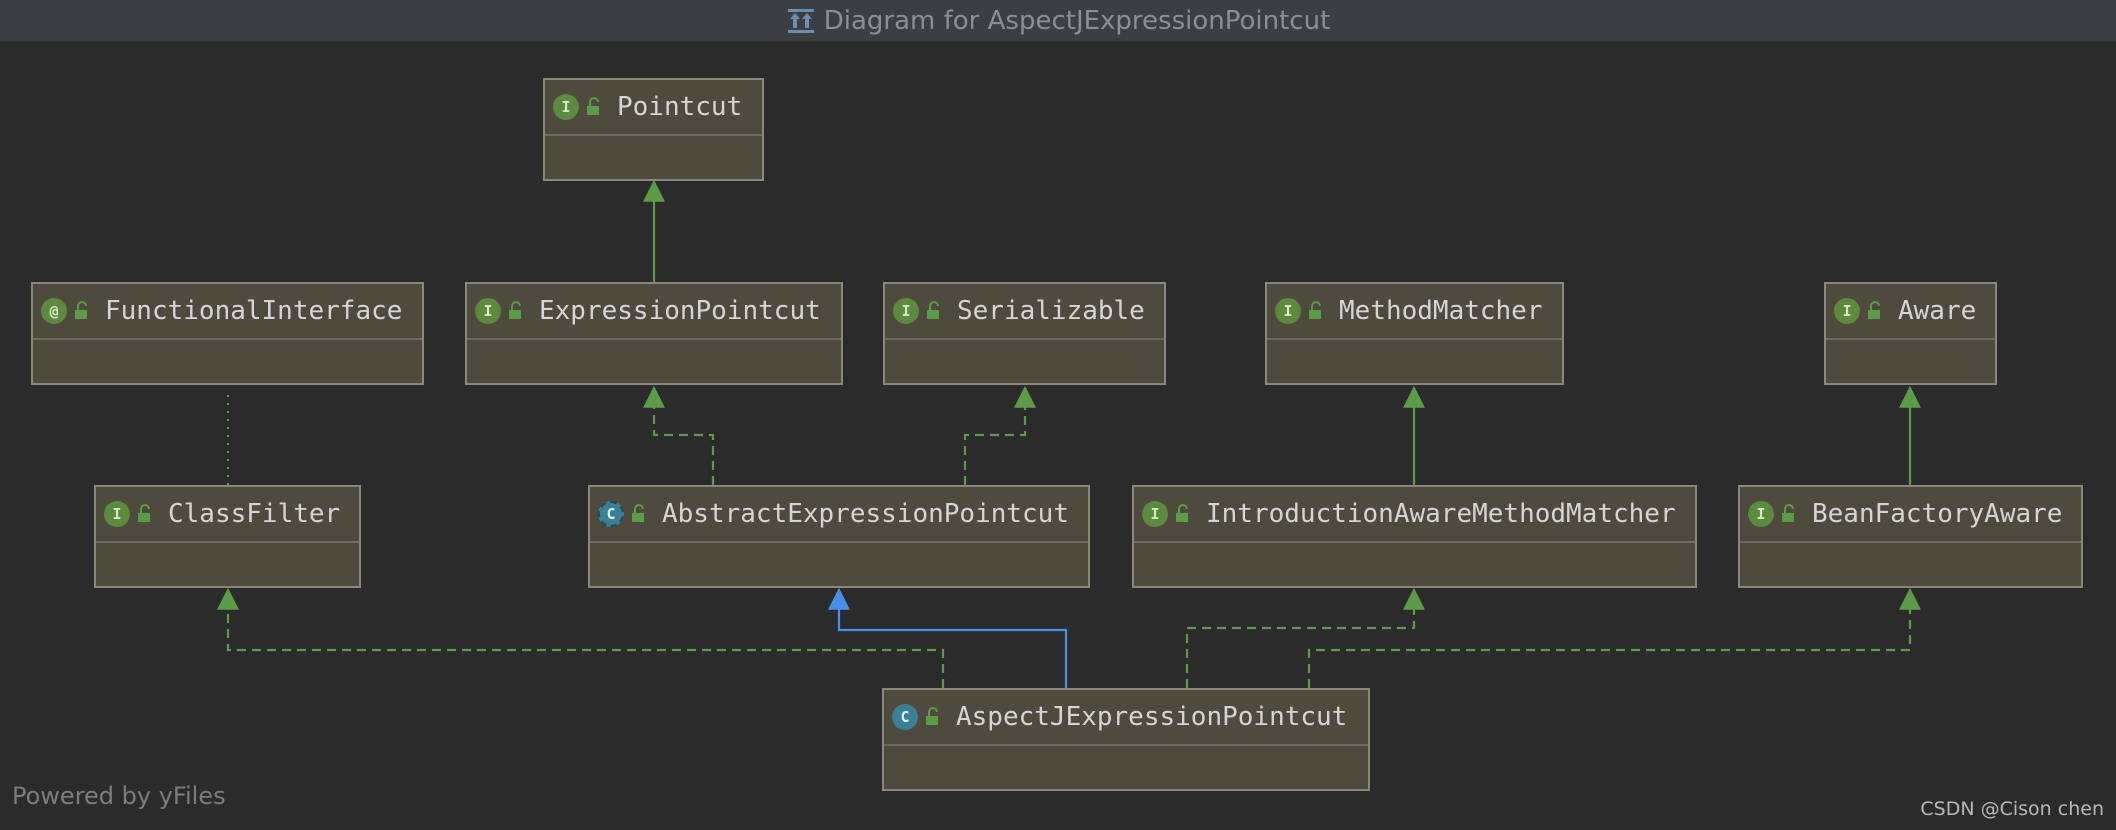 This screenshot has width=2116, height=830. Describe the element at coordinates (1441, 311) in the screenshot. I see `node-name: MethodMatcher` at that location.